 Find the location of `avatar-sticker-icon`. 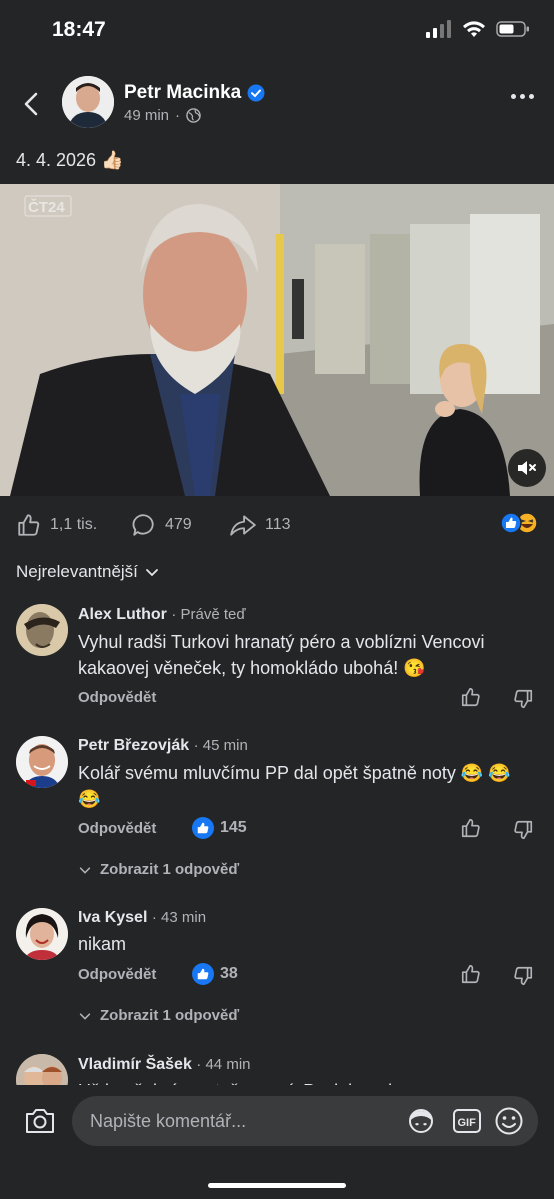

avatar-sticker-icon is located at coordinates (421, 1121).